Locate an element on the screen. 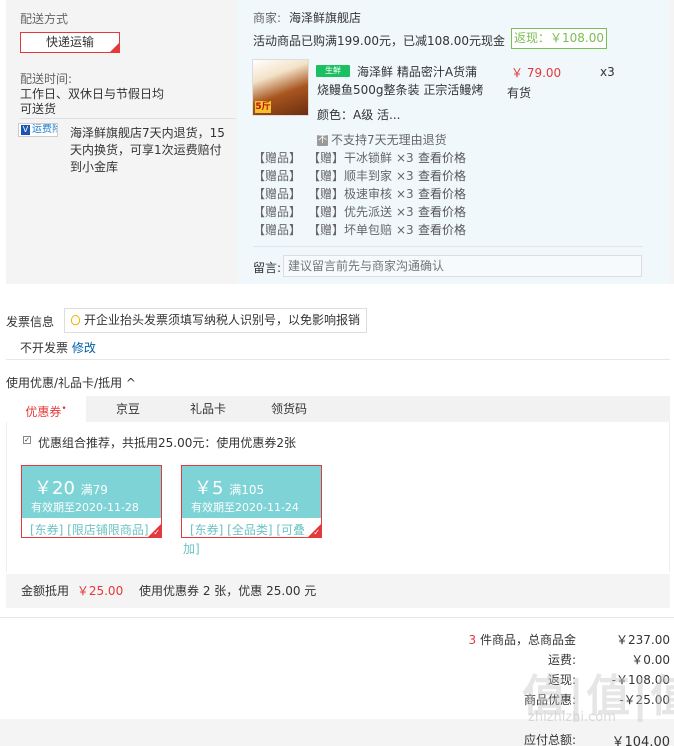 This screenshot has width=674, height=746. product-stock: 有货 is located at coordinates (519, 93).